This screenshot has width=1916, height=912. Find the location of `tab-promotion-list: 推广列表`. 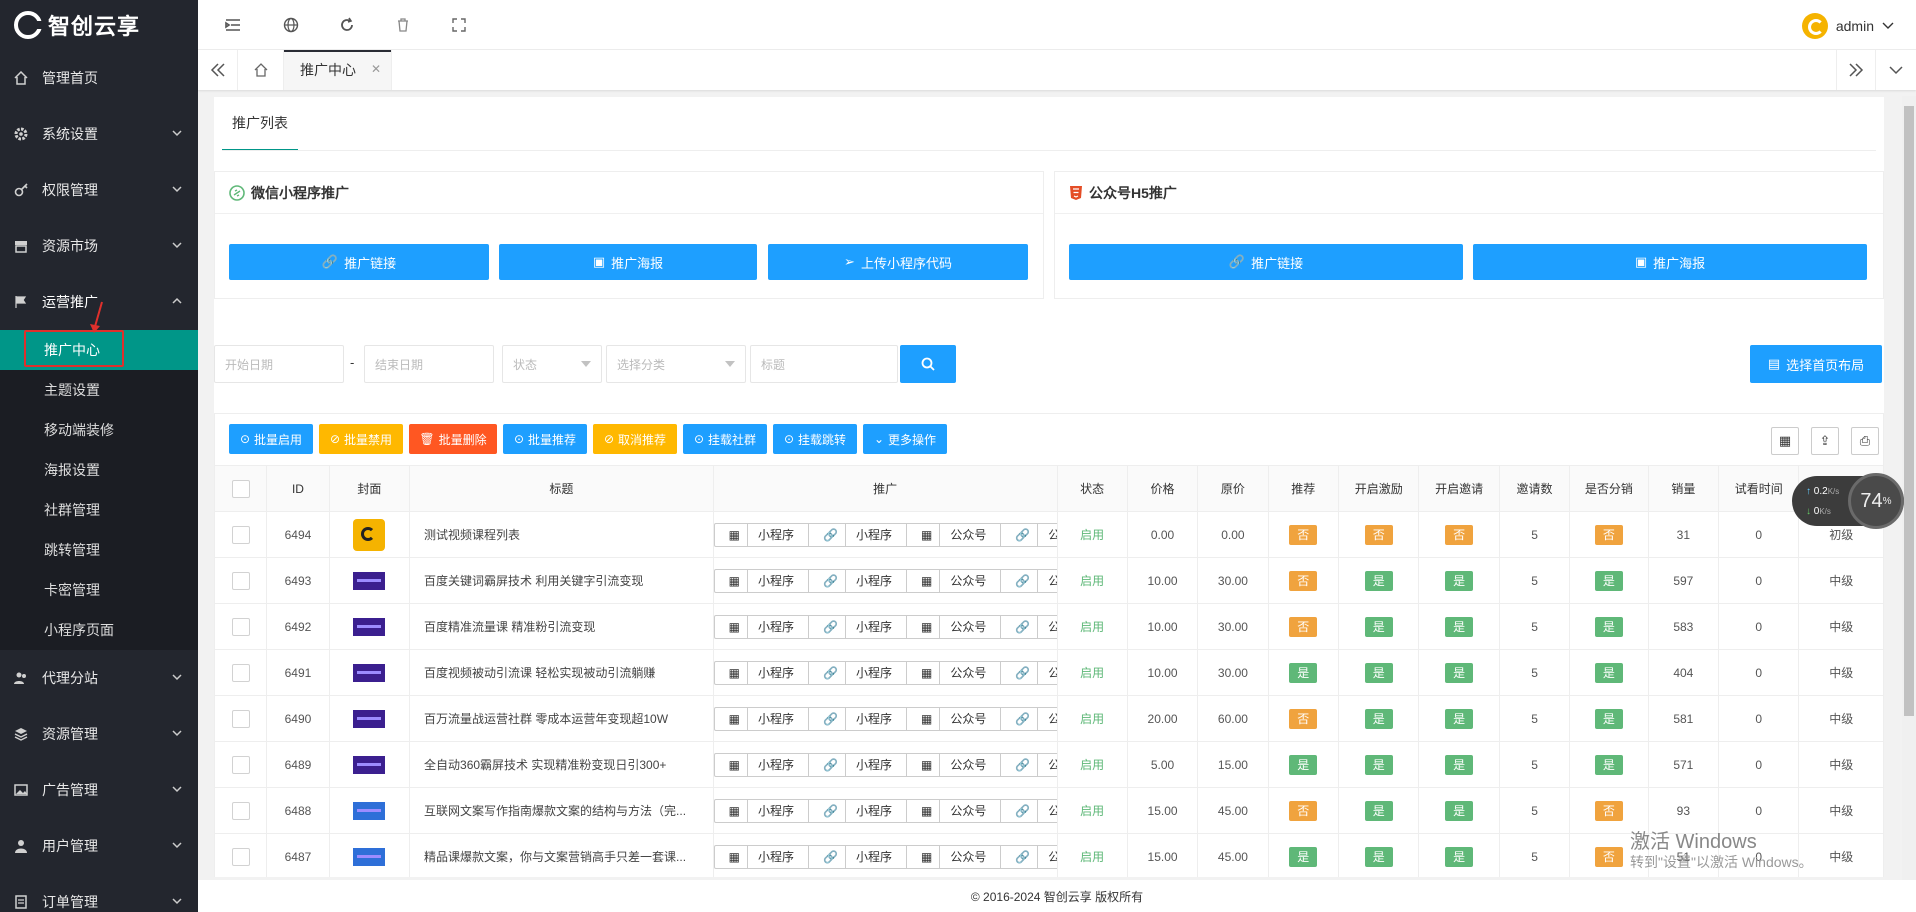

tab-promotion-list: 推广列表 is located at coordinates (260, 124).